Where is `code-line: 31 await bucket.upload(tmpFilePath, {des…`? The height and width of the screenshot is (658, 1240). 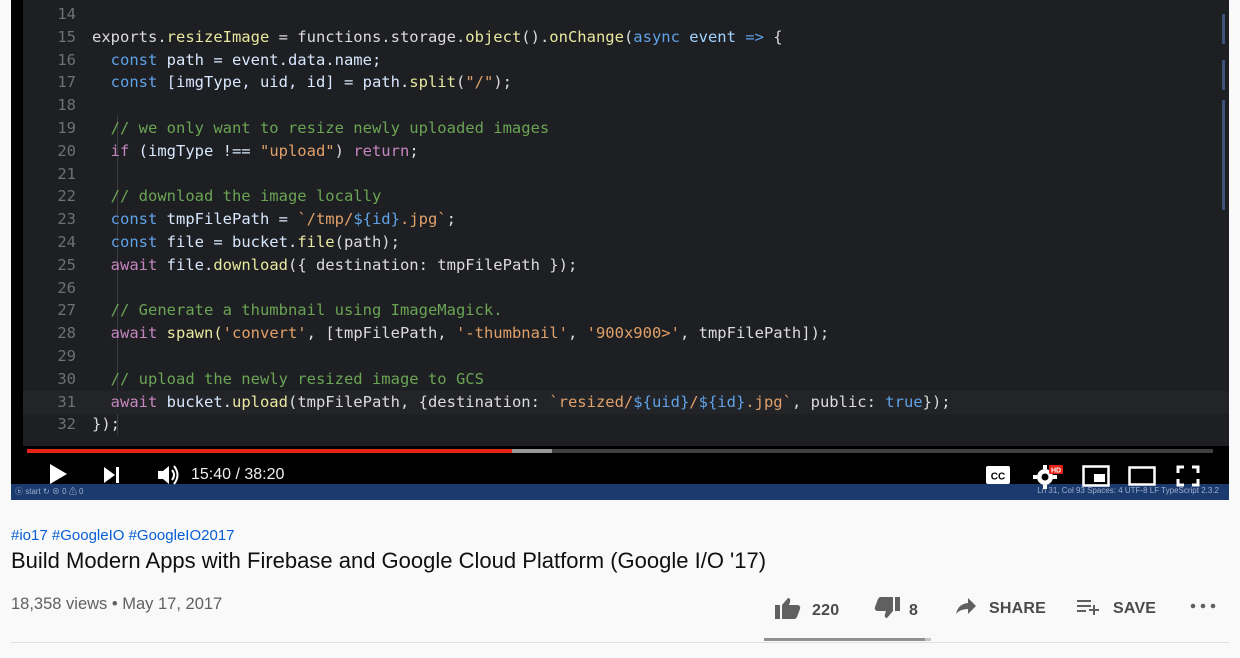 code-line: 31 await bucket.upload(tmpFilePath, {des… is located at coordinates (626, 402).